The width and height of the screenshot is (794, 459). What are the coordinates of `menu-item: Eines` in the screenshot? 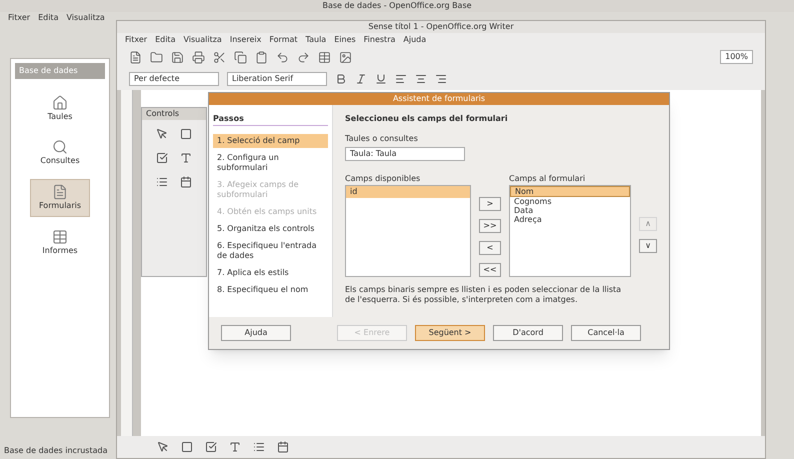 It's located at (345, 40).